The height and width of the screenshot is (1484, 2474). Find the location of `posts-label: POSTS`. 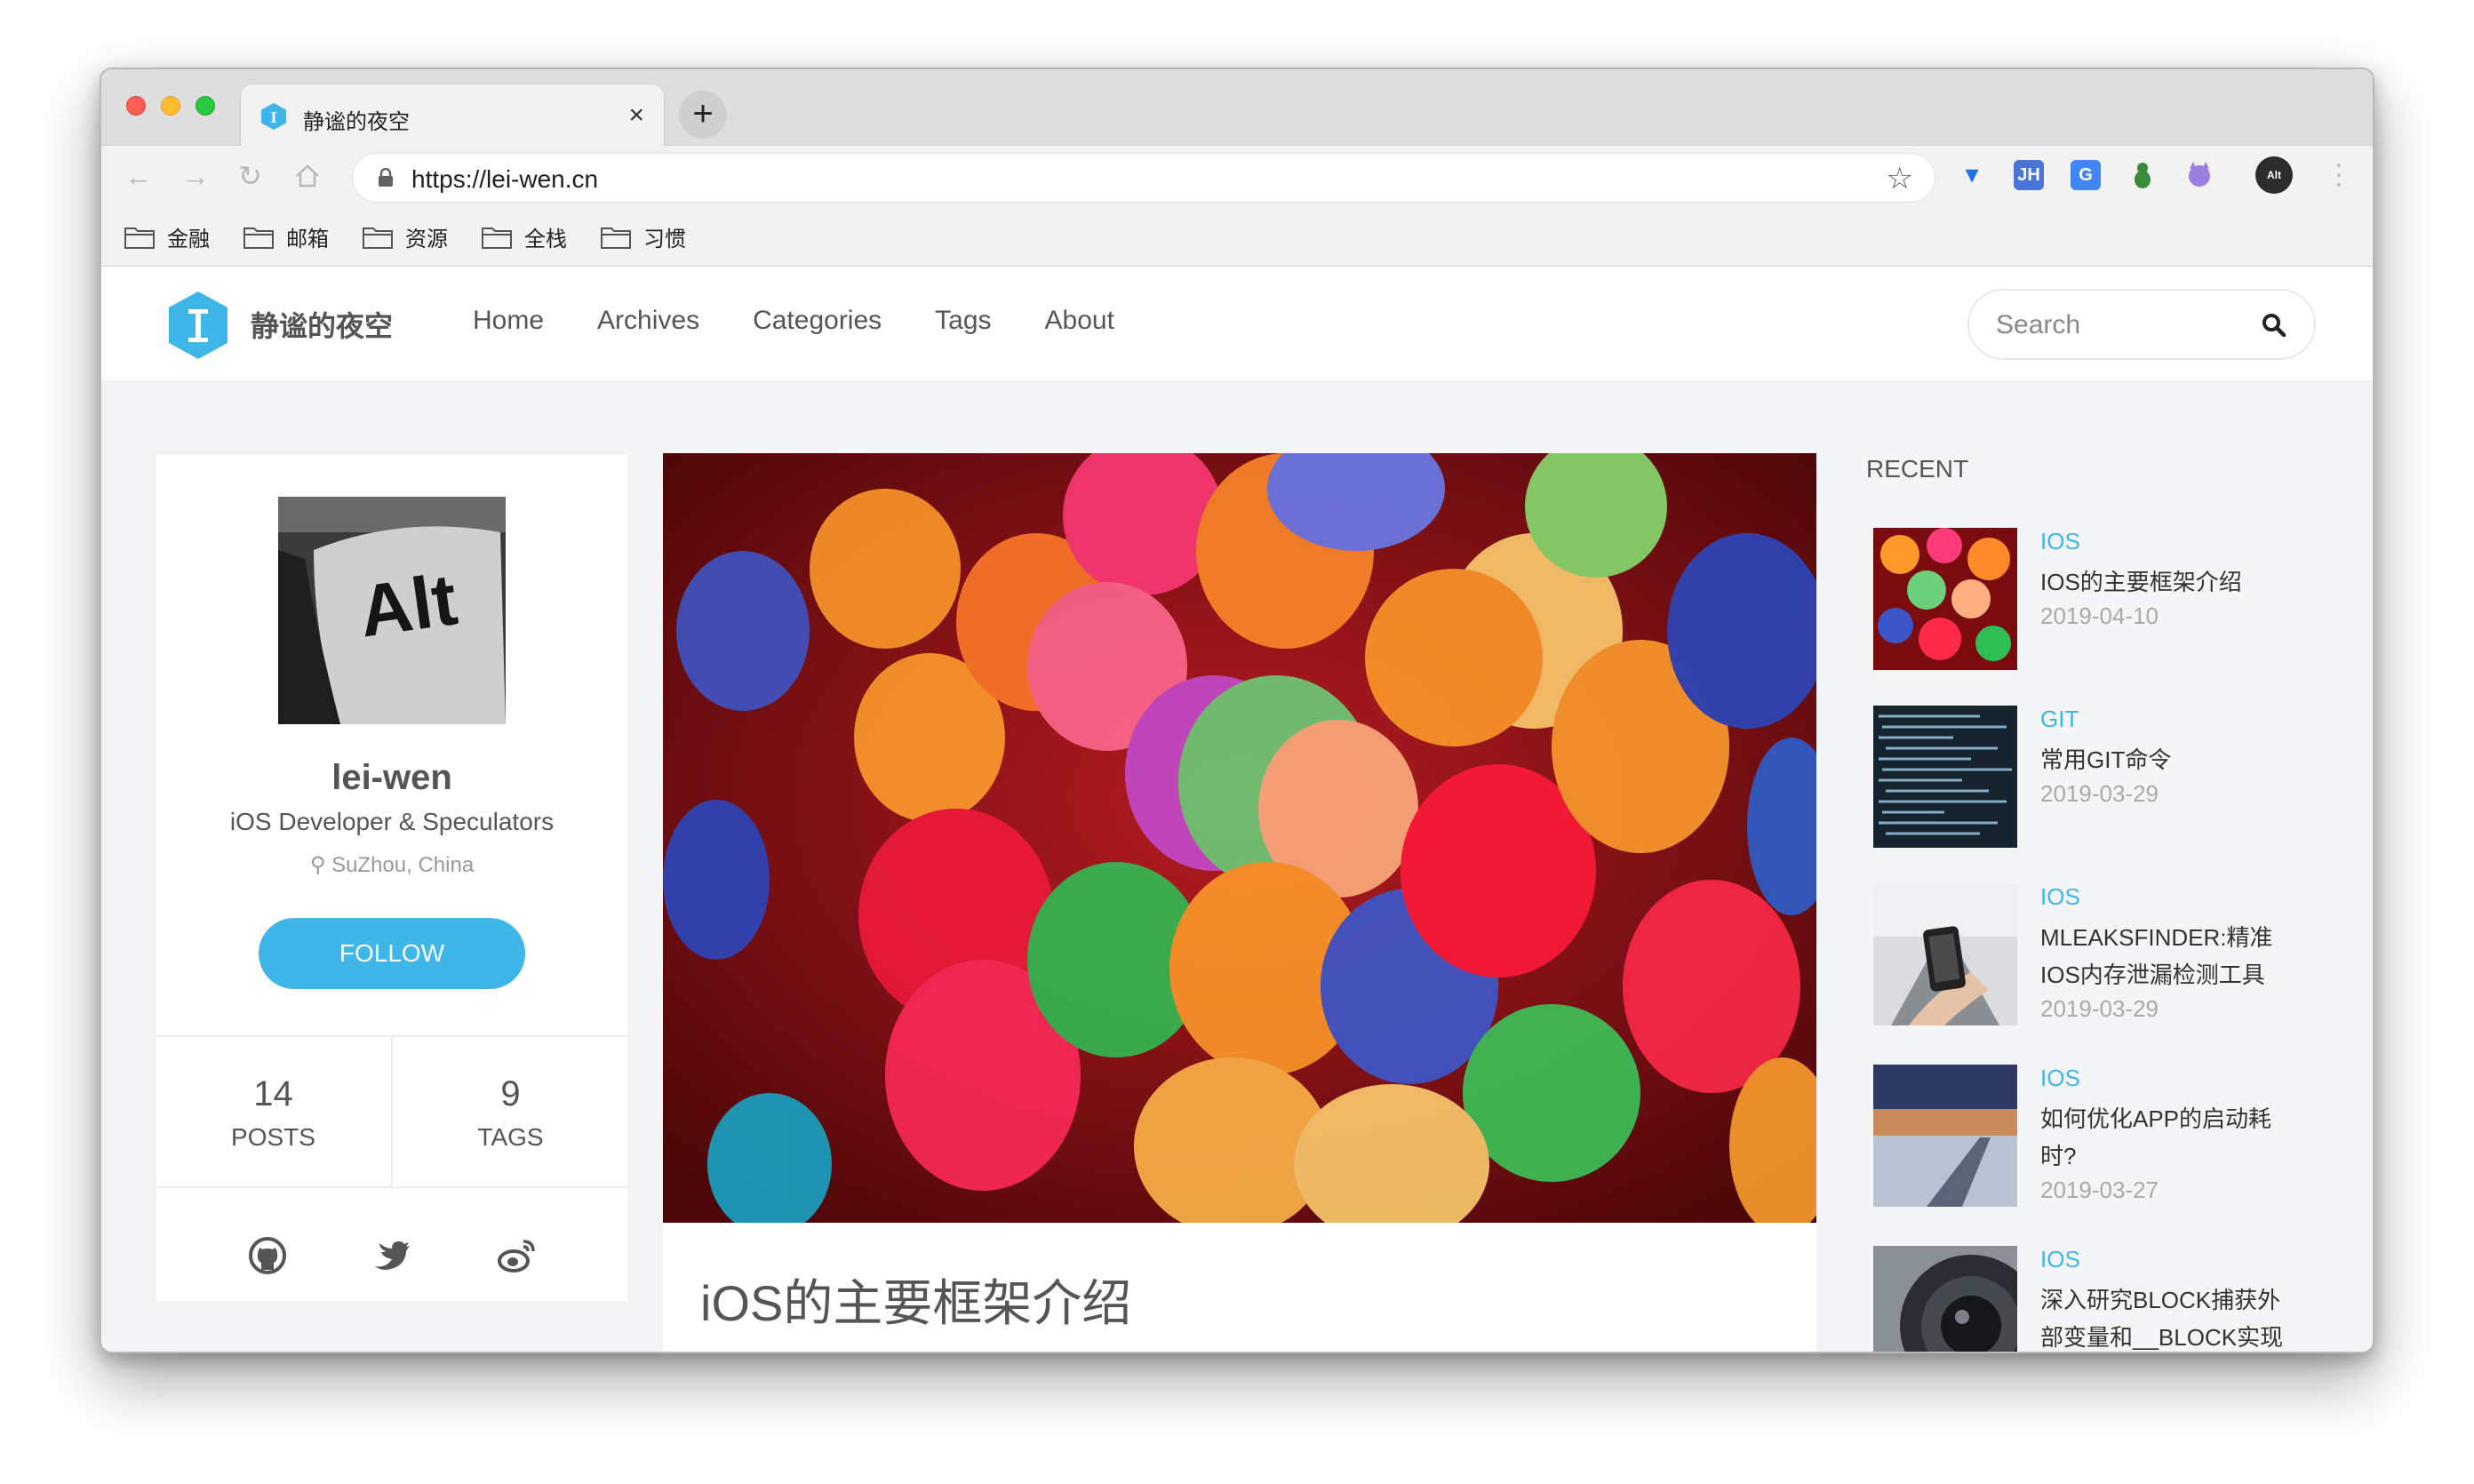

posts-label: POSTS is located at coordinates (273, 1137).